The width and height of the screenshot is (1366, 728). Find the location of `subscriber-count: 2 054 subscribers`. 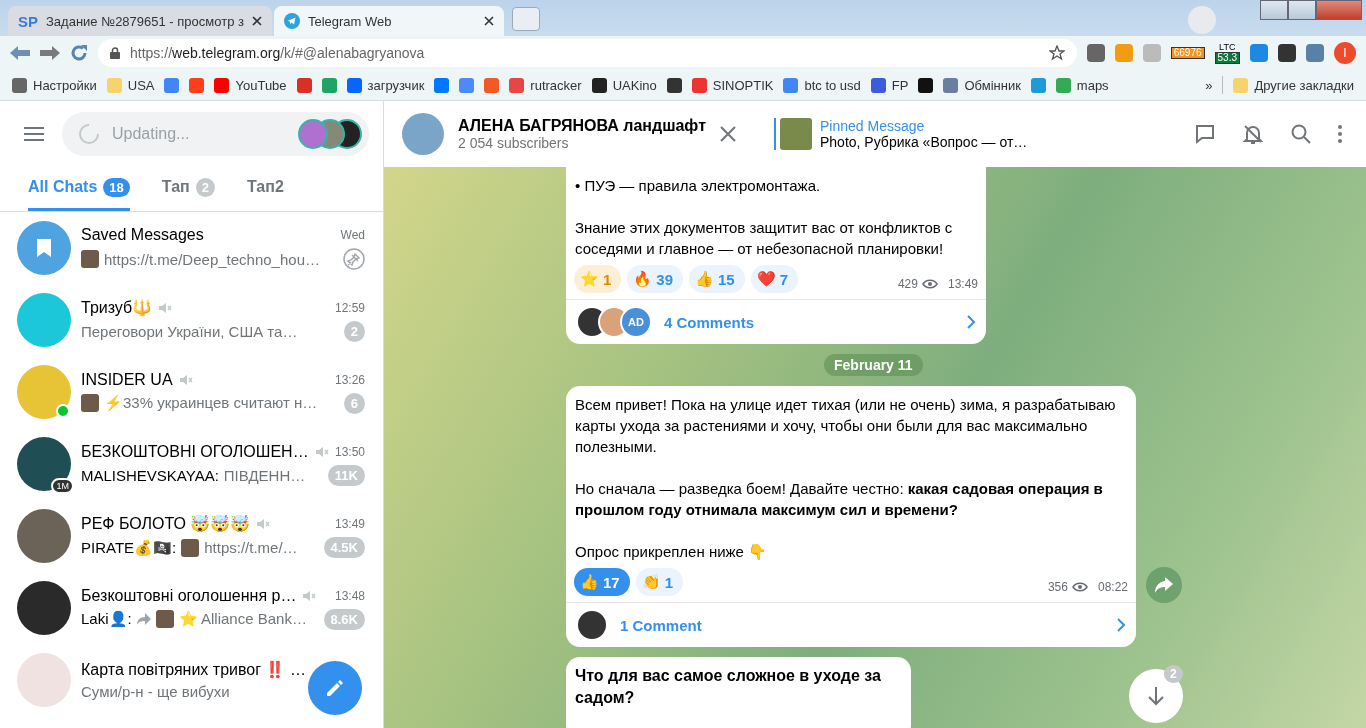

subscriber-count: 2 054 subscribers is located at coordinates (514, 143).